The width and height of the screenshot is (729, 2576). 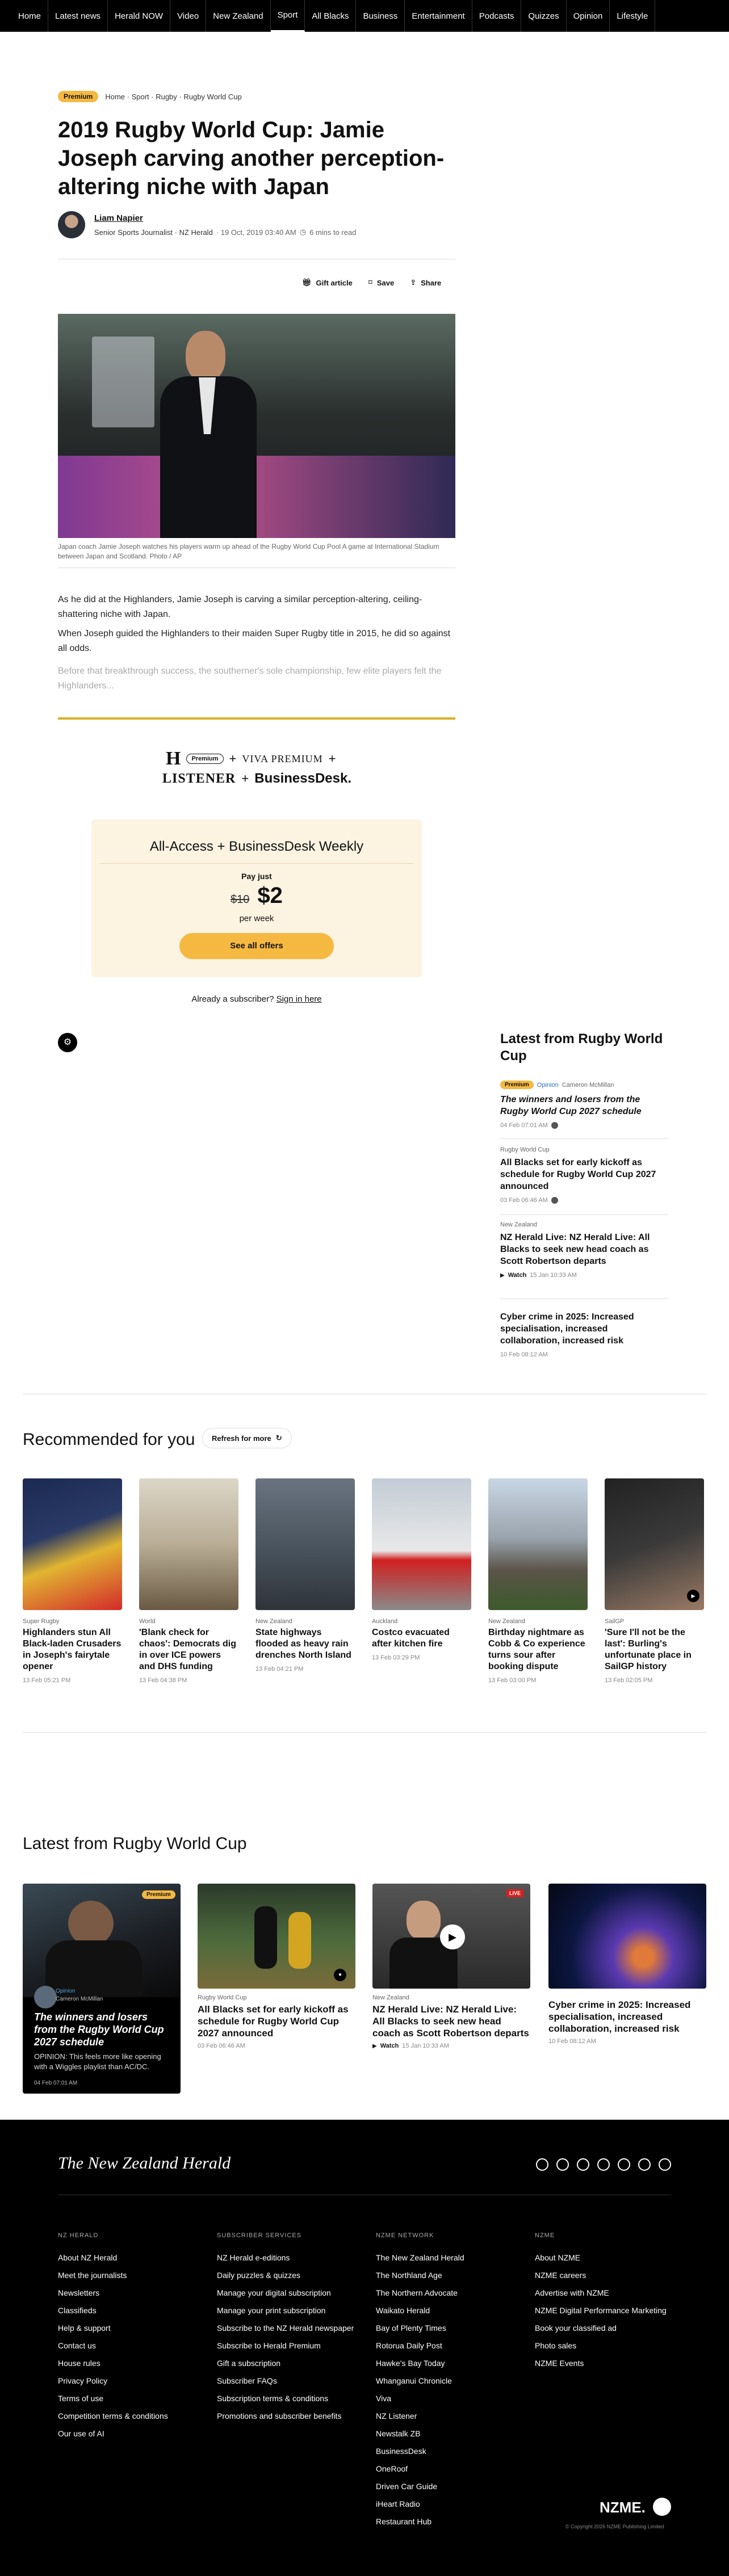 What do you see at coordinates (542, 2164) in the screenshot?
I see `facebook-icon` at bounding box center [542, 2164].